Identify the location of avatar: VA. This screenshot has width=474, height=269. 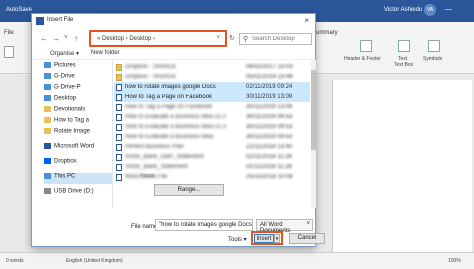
(430, 10).